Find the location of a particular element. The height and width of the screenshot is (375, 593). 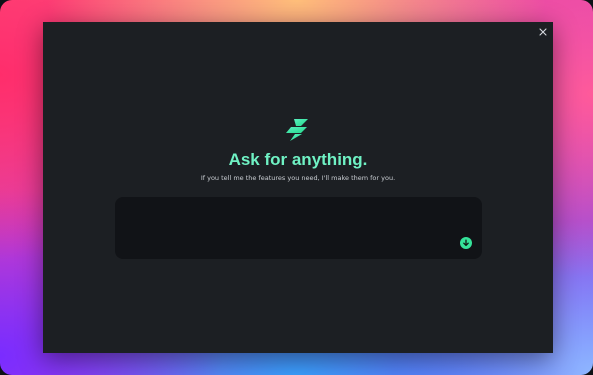

submit-button is located at coordinates (466, 243).